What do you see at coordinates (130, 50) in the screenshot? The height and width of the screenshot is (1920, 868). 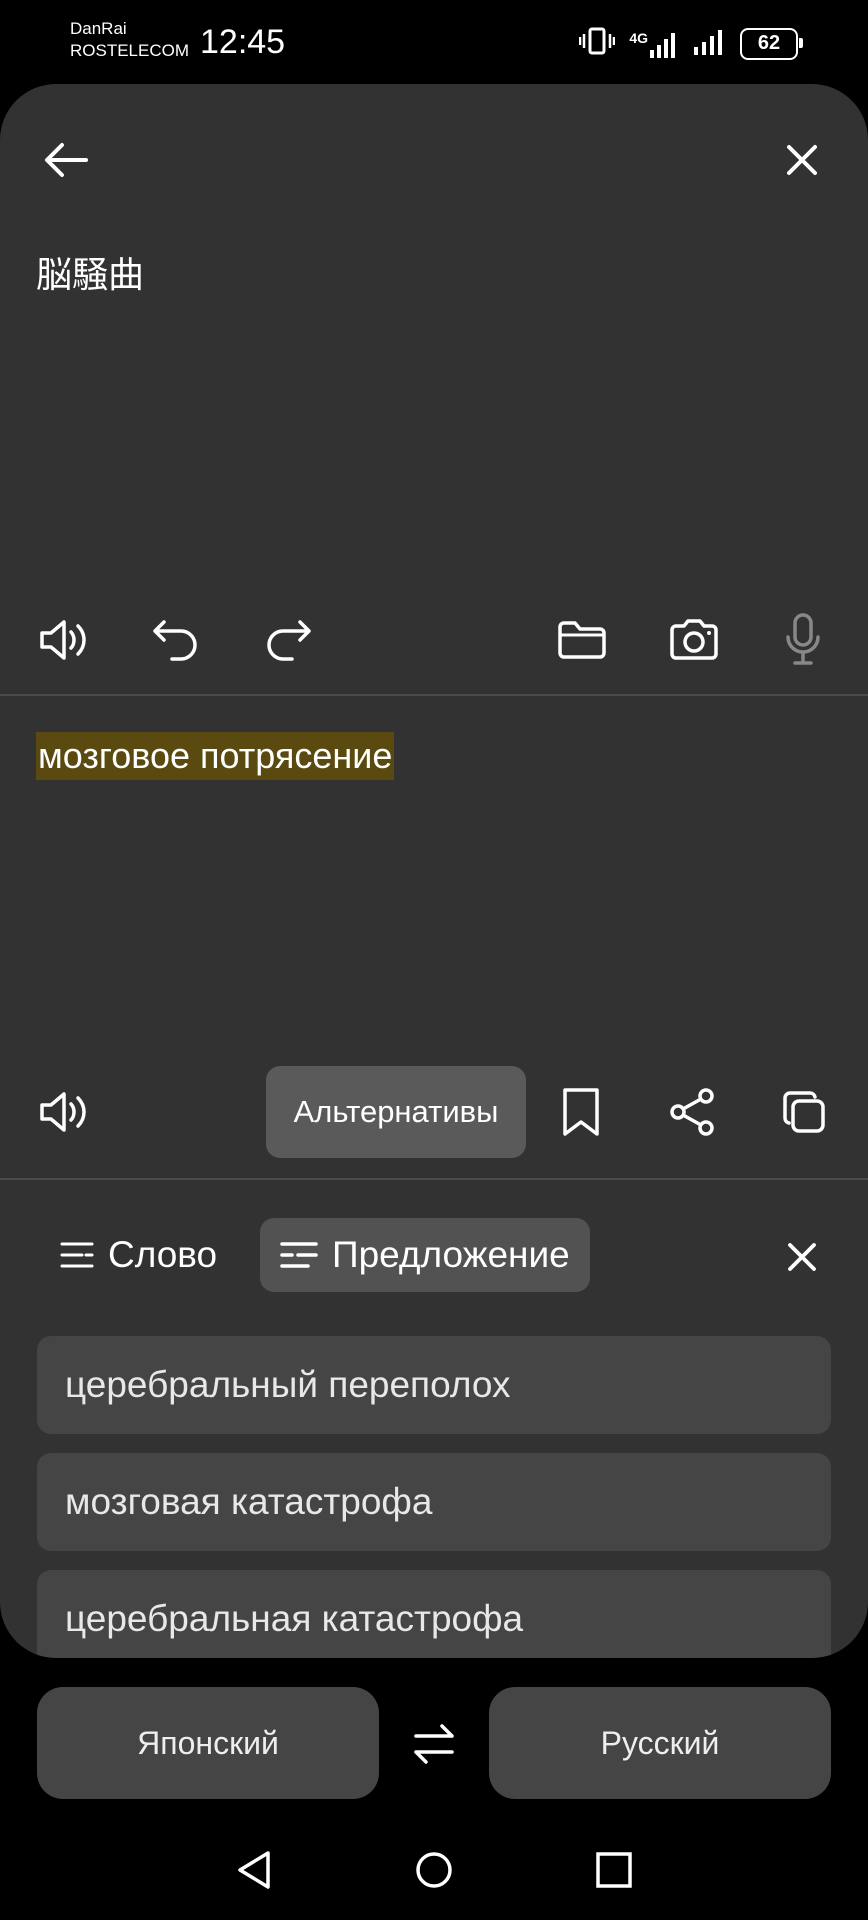 I see `carrier-name-2: ROSTELECOM` at bounding box center [130, 50].